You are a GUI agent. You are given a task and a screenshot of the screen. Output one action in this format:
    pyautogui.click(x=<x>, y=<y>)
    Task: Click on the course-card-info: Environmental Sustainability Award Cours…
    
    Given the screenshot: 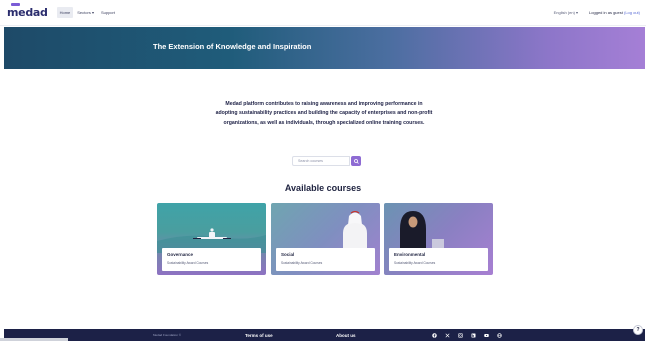 What is the action you would take?
    pyautogui.click(x=438, y=259)
    